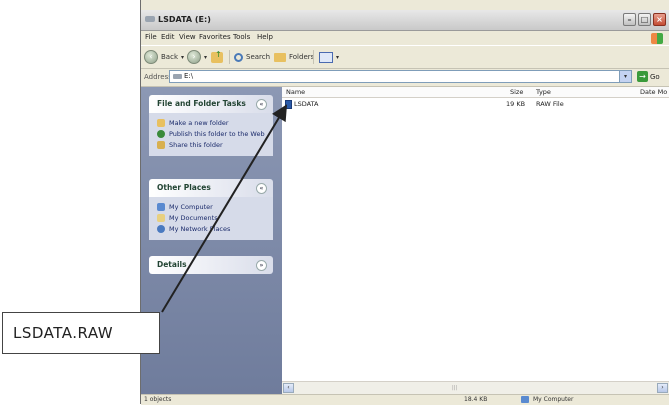  I want to click on callout-arrow-line, so click(224, 208).